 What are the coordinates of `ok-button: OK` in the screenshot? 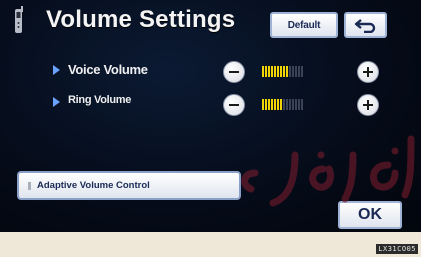 It's located at (370, 215).